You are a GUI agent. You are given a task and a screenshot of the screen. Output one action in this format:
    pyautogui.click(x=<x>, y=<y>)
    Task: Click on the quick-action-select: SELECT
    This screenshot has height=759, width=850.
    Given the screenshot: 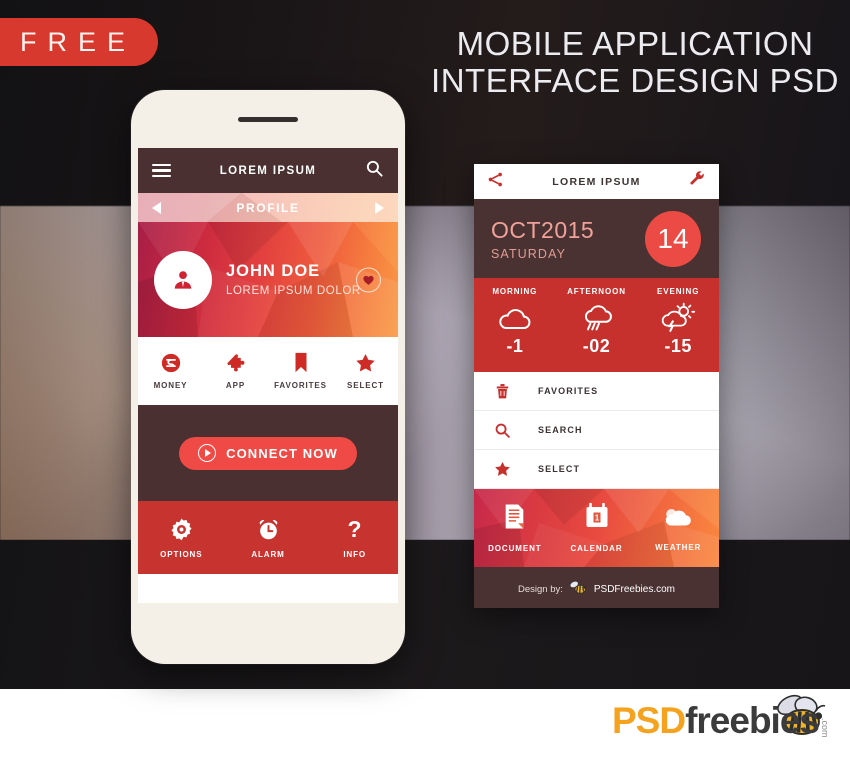 What is the action you would take?
    pyautogui.click(x=365, y=371)
    